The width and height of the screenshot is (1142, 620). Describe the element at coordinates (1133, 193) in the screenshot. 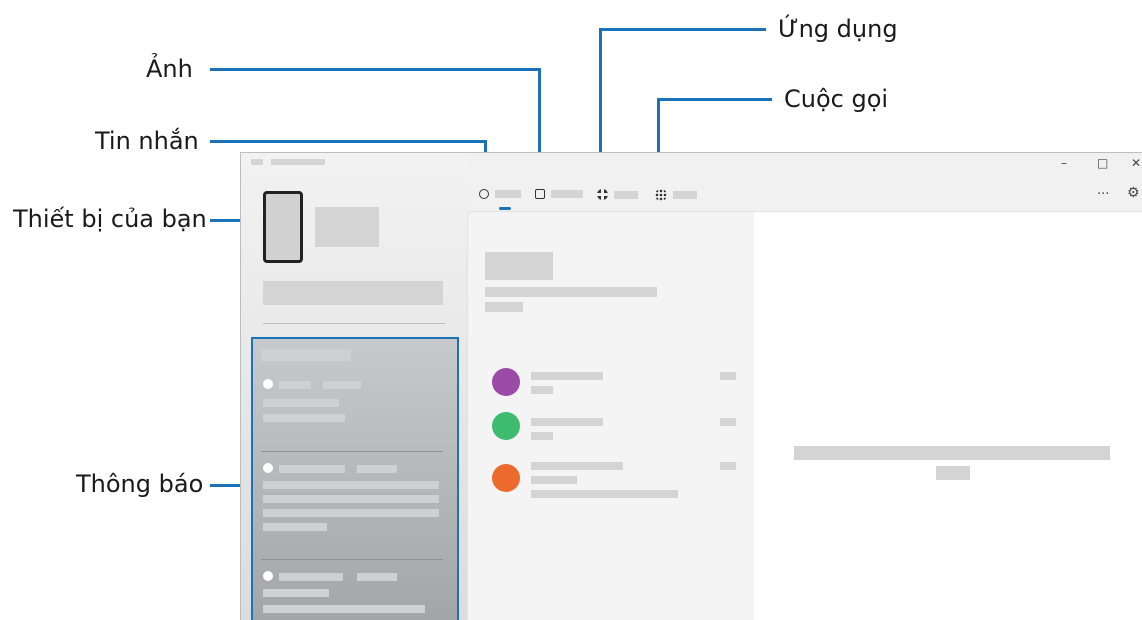

I see `settings-gear-icon: ⚙` at that location.